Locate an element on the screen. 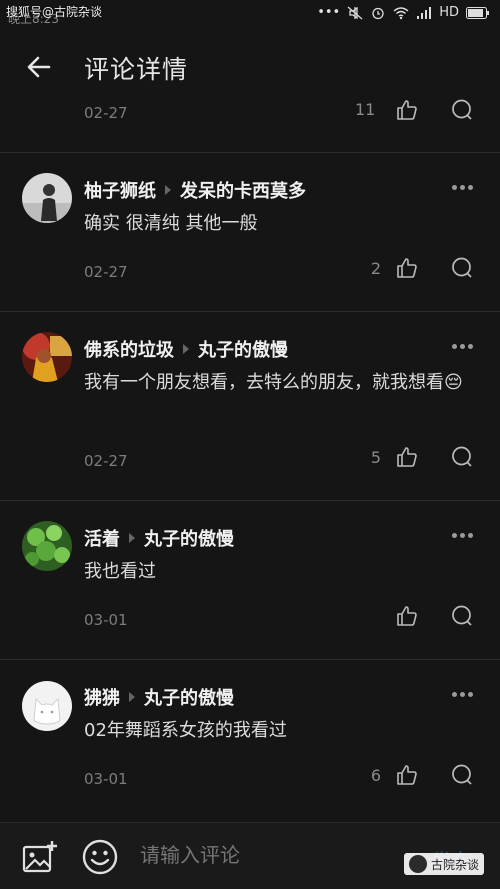 The height and width of the screenshot is (889, 500). comment-header: 佛系的垃圾 丸子的傲慢 is located at coordinates (186, 349).